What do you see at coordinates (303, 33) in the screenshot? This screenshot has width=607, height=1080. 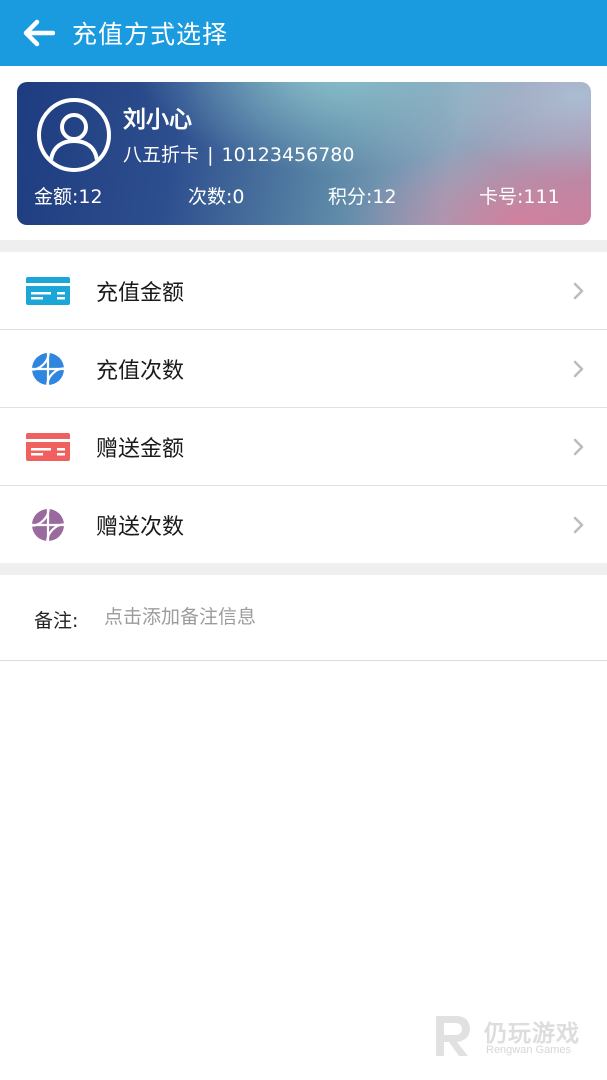 I see `app-bar: 充值方式选择` at bounding box center [303, 33].